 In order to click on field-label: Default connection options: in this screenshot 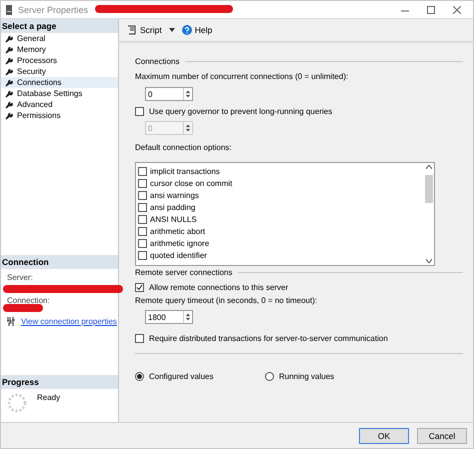, I will do `click(184, 147)`.